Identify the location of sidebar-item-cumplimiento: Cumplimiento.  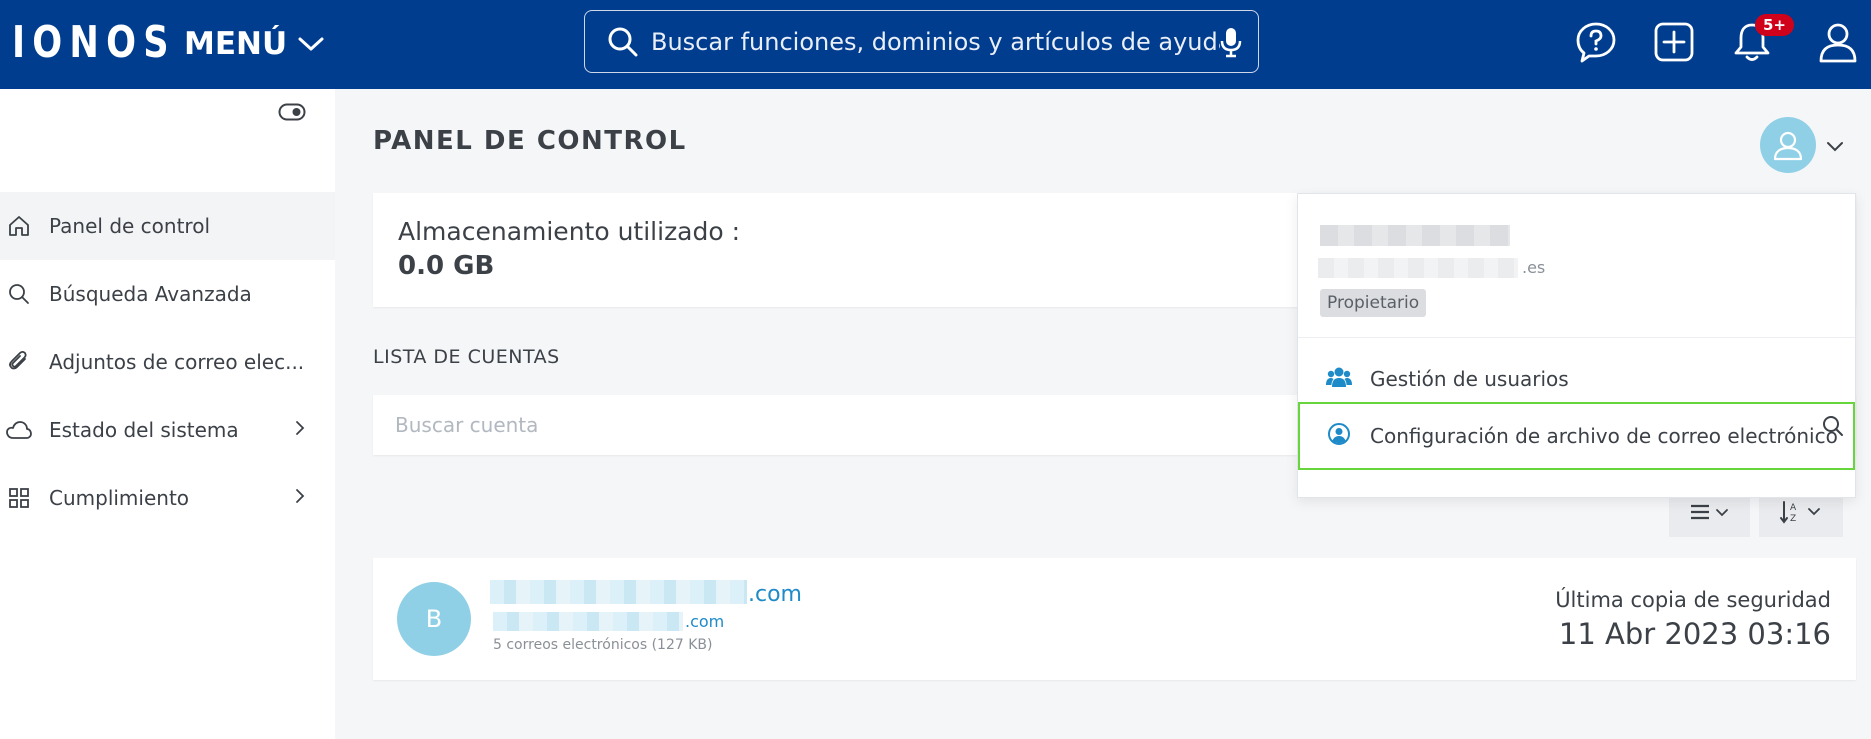
(167, 498).